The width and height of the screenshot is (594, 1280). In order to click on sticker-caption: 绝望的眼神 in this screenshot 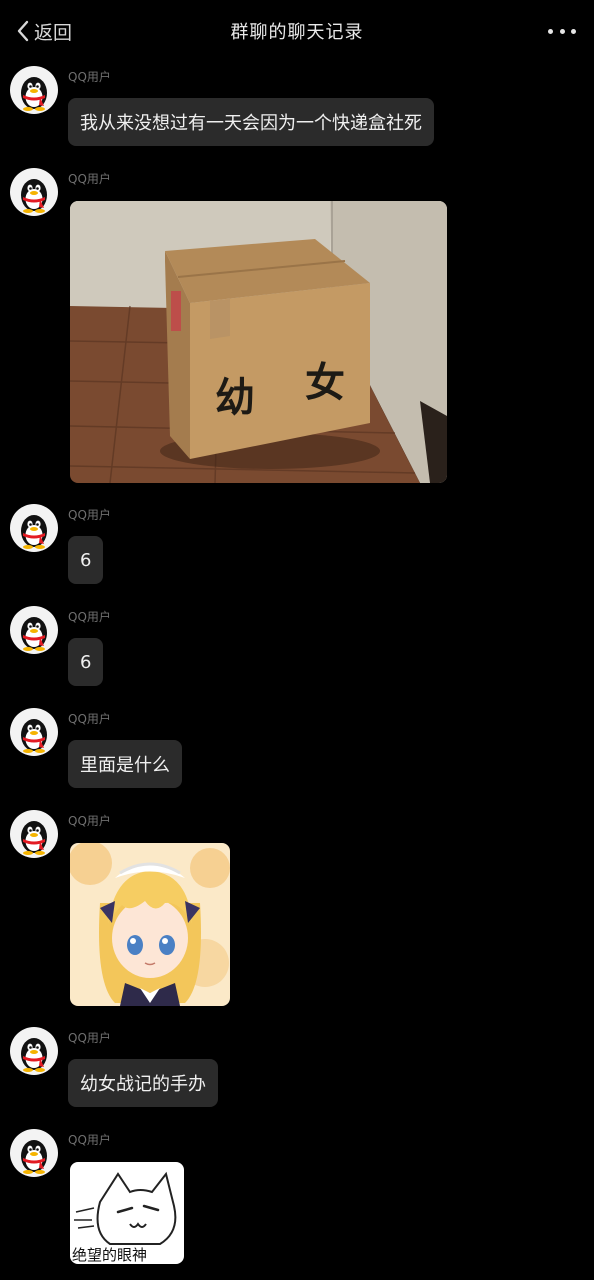, I will do `click(109, 1255)`.